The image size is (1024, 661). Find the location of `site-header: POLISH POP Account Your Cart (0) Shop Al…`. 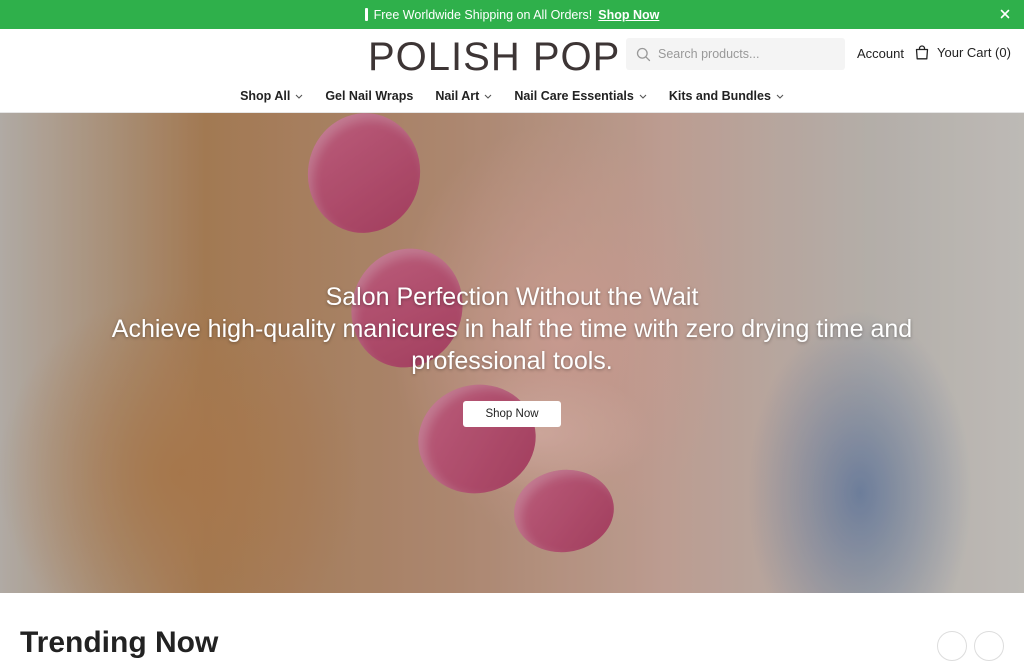

site-header: POLISH POP Account Your Cart (0) Shop Al… is located at coordinates (512, 71).